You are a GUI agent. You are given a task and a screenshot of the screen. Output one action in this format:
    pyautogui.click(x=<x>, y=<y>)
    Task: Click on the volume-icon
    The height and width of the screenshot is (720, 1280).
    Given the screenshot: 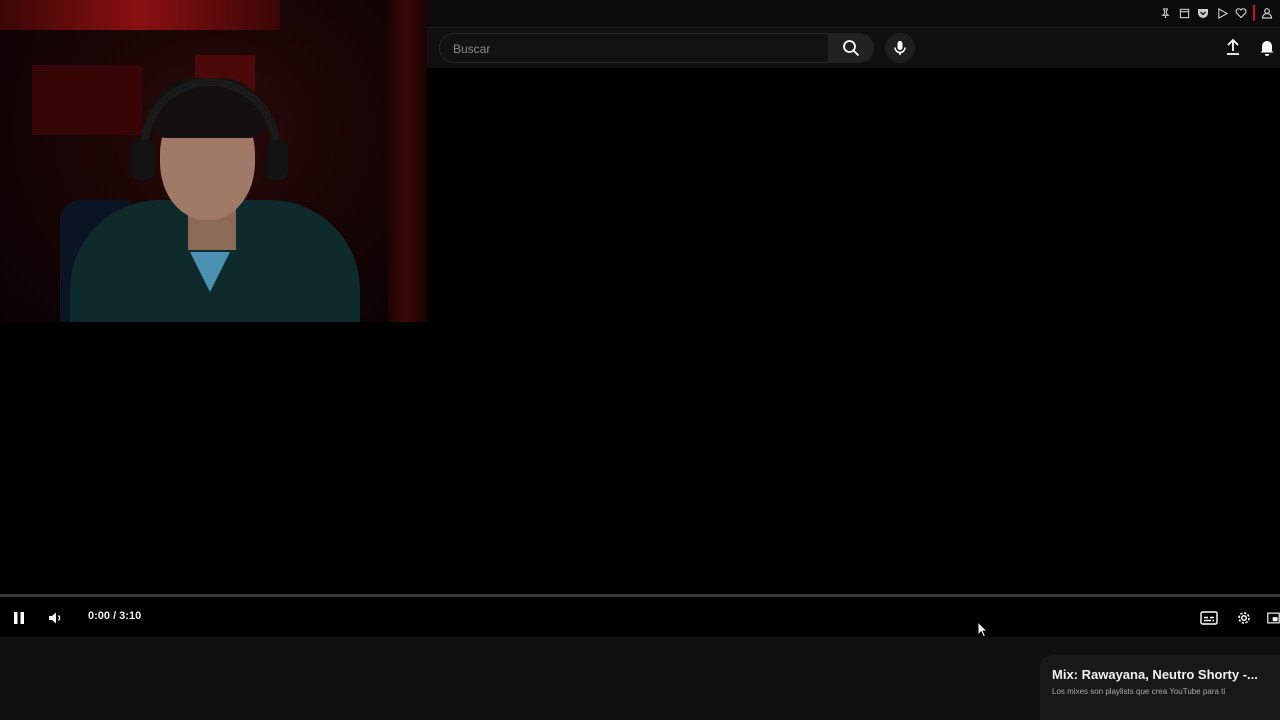 What is the action you would take?
    pyautogui.click(x=55, y=618)
    